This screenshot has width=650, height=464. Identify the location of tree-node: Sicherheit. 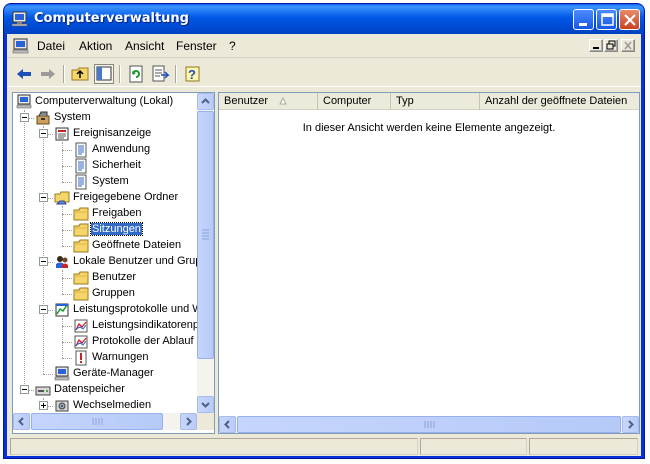
(105, 166).